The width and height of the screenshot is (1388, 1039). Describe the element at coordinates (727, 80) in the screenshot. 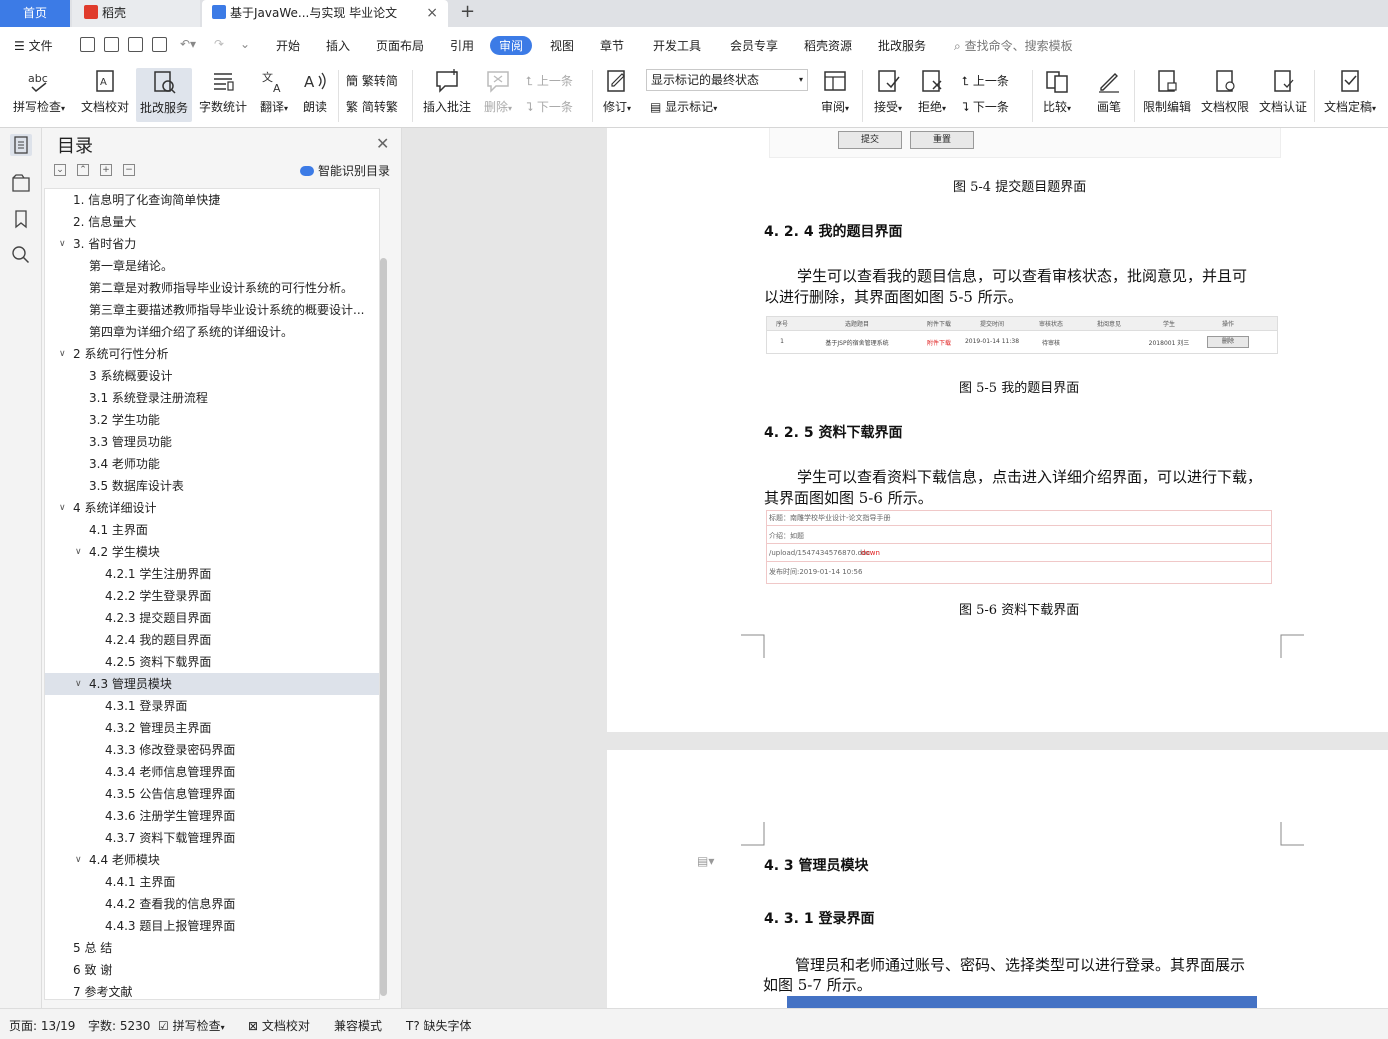

I see `markup-state-select: 显示标记的最终状态 ▾` at that location.